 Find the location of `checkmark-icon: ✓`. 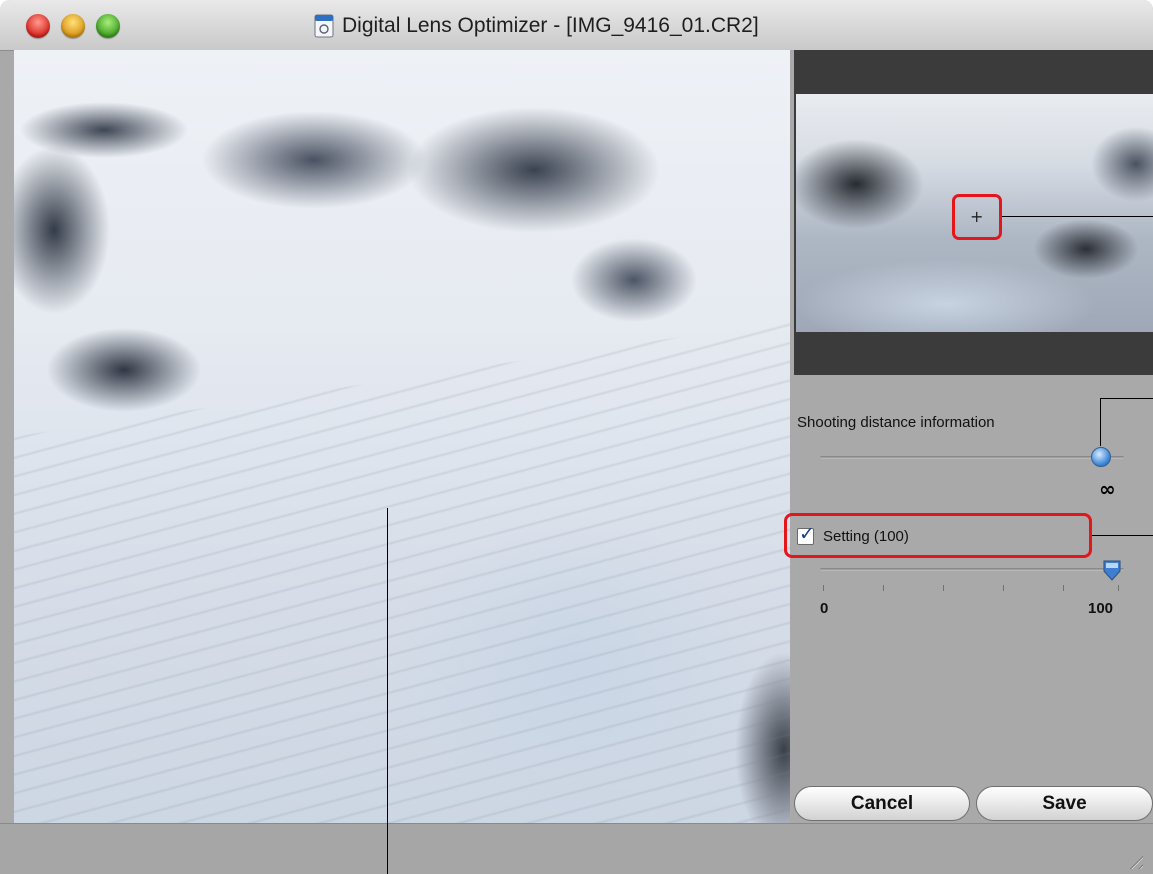

checkmark-icon: ✓ is located at coordinates (807, 534).